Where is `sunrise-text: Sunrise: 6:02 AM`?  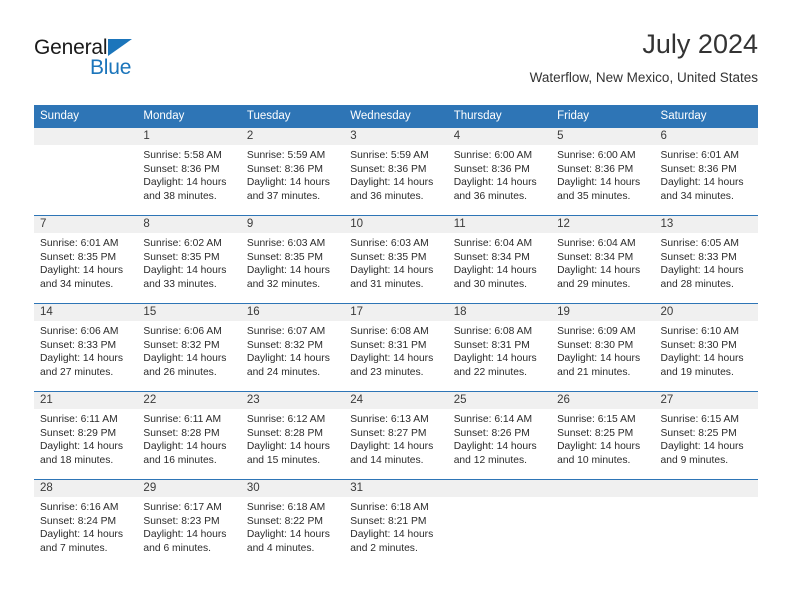
sunrise-text: Sunrise: 6:02 AM is located at coordinates (182, 243).